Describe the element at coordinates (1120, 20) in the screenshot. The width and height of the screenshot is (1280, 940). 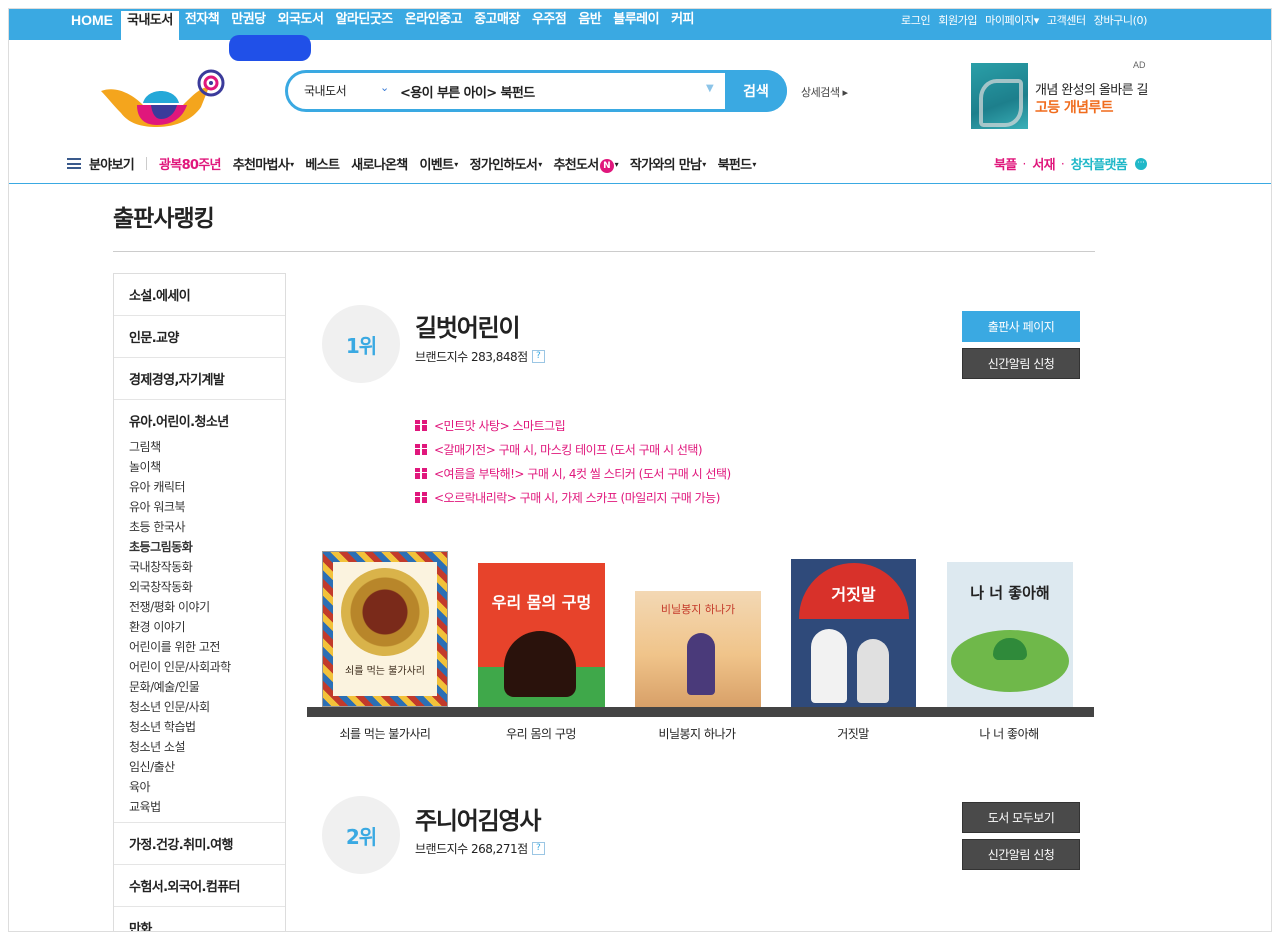
I see `cart-link: 장바구니(0)` at that location.